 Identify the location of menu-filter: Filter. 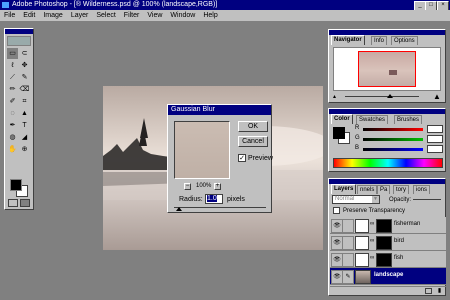
(132, 16).